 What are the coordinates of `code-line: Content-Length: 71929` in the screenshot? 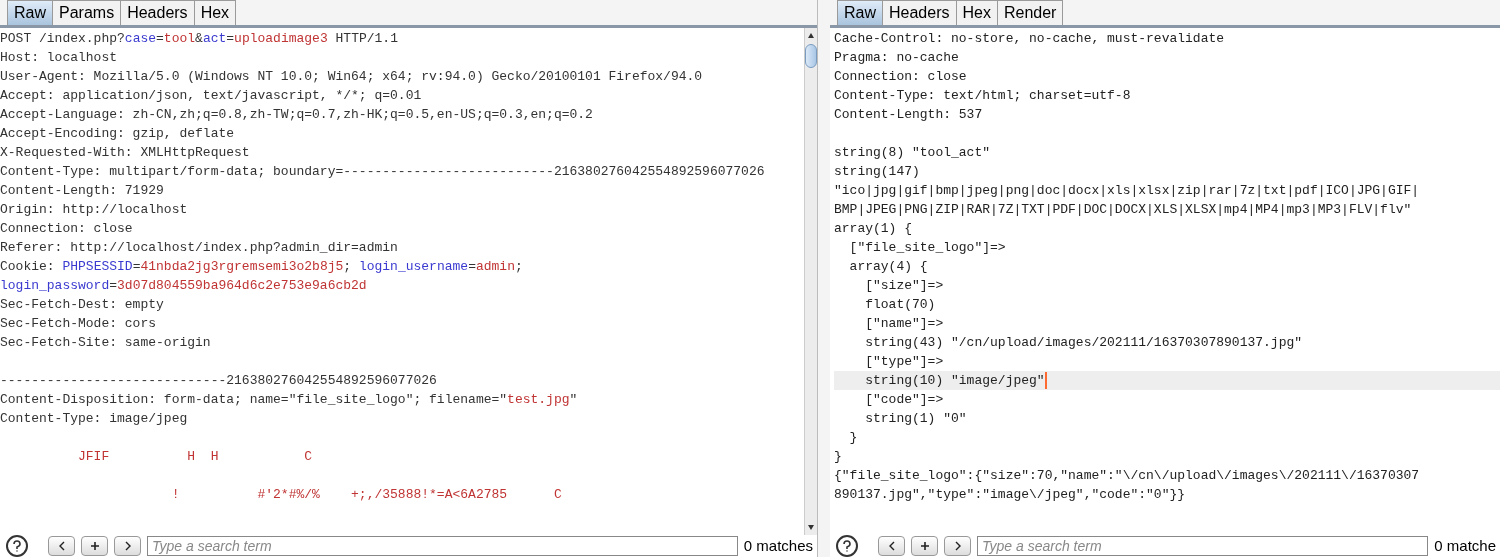 It's located at (82, 191).